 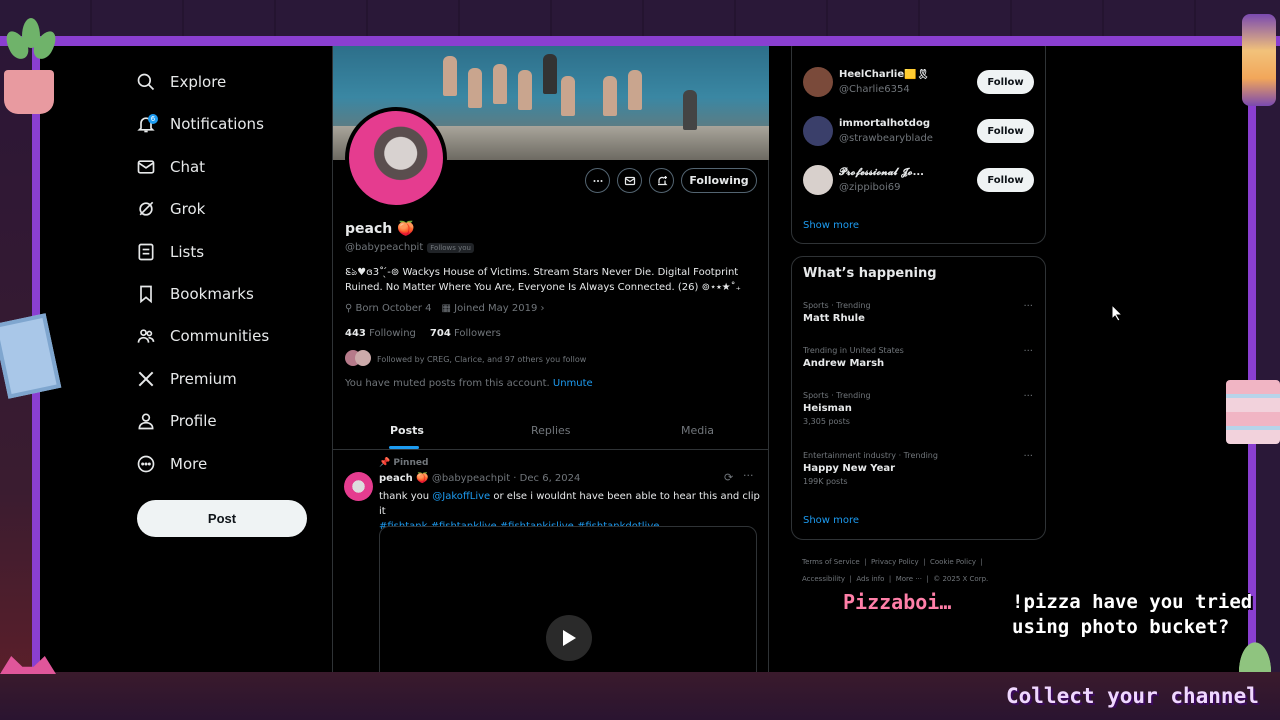 What do you see at coordinates (870, 579) in the screenshot?
I see `footer-link: Ads info` at bounding box center [870, 579].